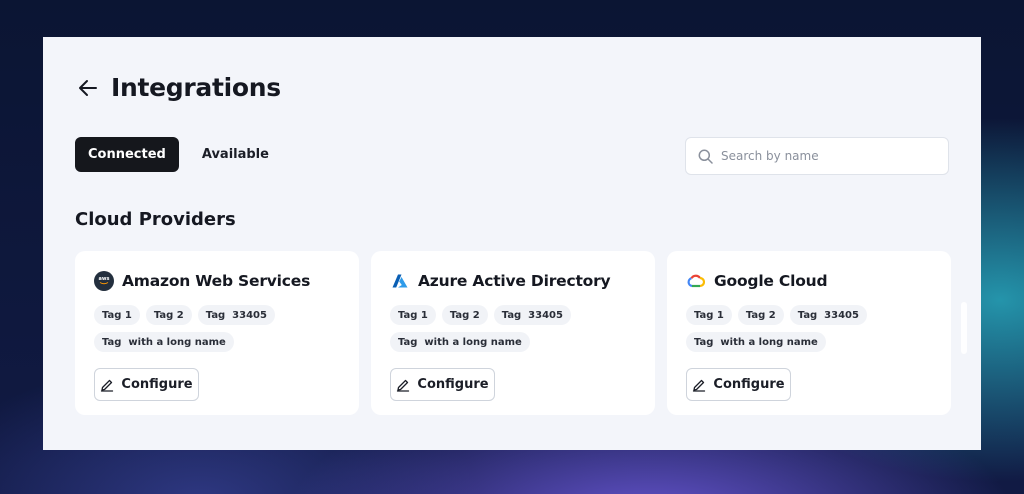 The width and height of the screenshot is (1024, 494). I want to click on arrow-left-icon, so click(88, 87).